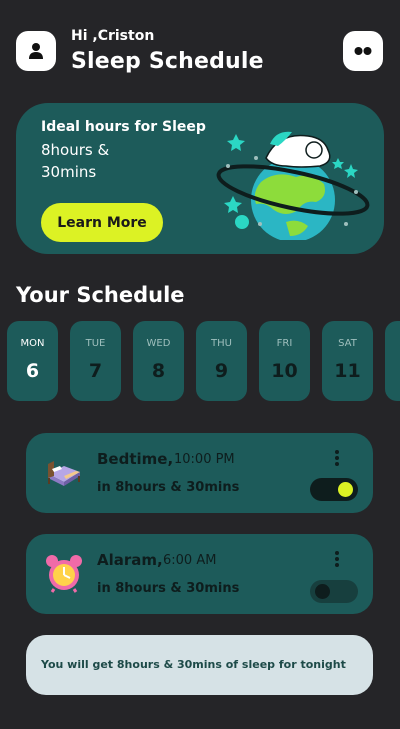  What do you see at coordinates (221, 371) in the screenshot?
I see `day-date: 9` at bounding box center [221, 371].